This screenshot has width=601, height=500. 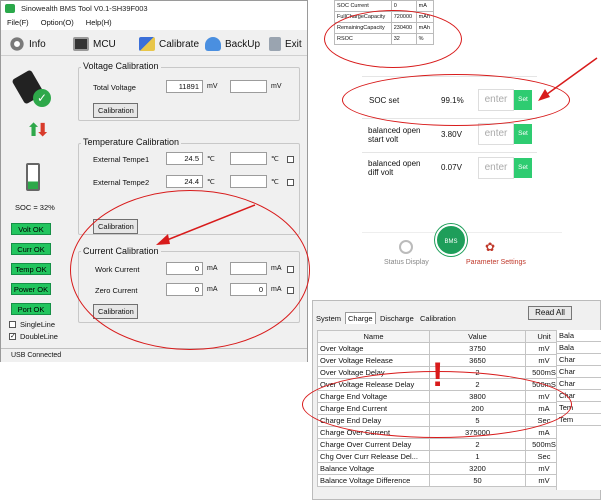 I want to click on temp1-checkbox, so click(x=290, y=159).